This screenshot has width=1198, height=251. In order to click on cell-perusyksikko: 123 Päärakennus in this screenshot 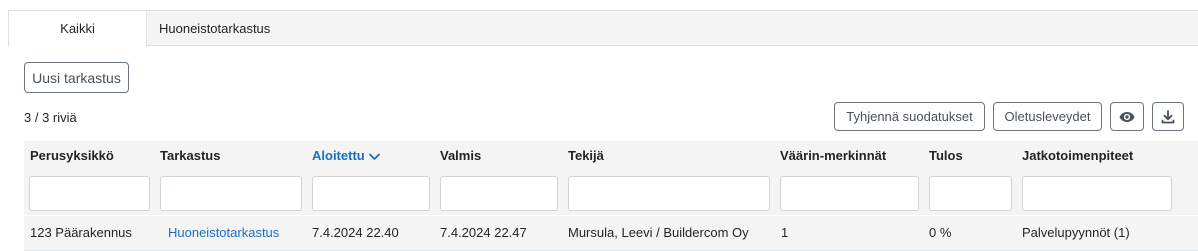, I will do `click(81, 232)`.